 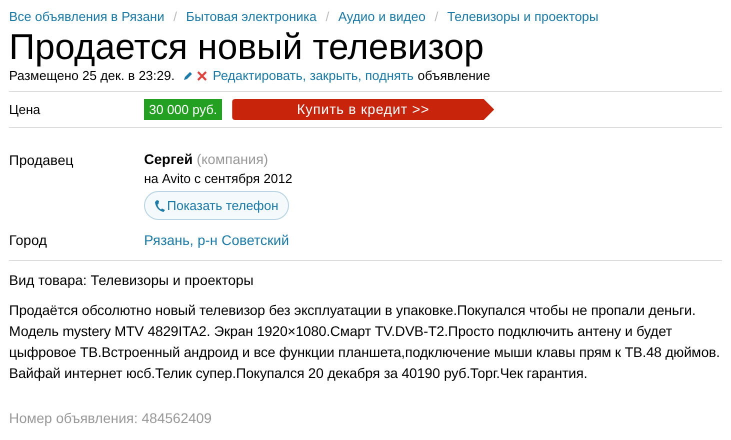 What do you see at coordinates (111, 418) in the screenshot?
I see `ad-number: Номер объявления: 484562409` at bounding box center [111, 418].